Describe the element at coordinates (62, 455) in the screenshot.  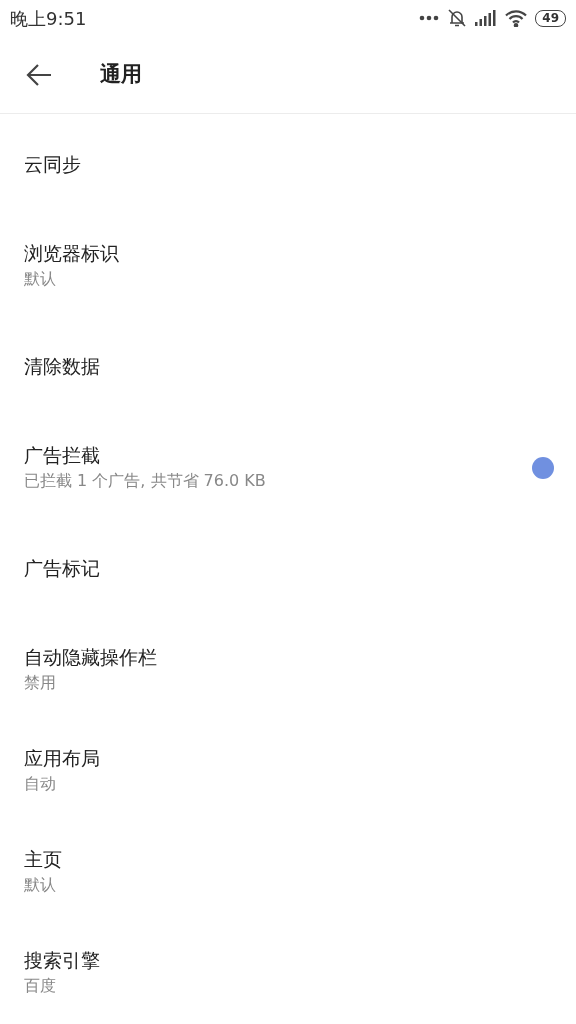
I see `item-title: 广告拦截` at that location.